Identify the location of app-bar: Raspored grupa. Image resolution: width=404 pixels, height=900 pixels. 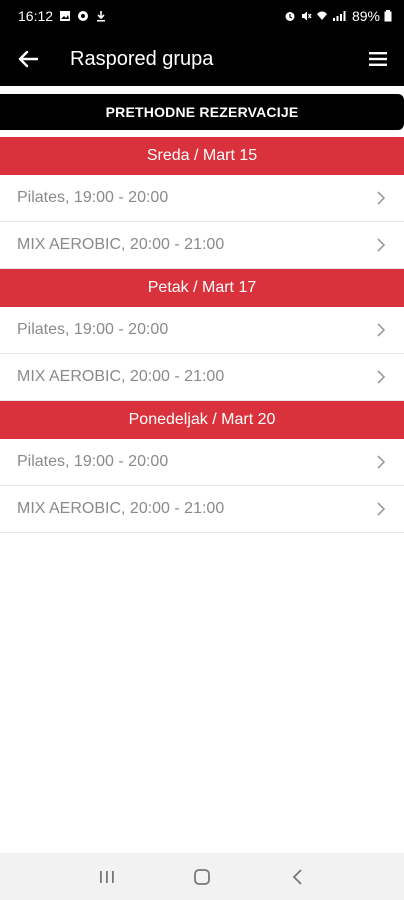
(202, 59).